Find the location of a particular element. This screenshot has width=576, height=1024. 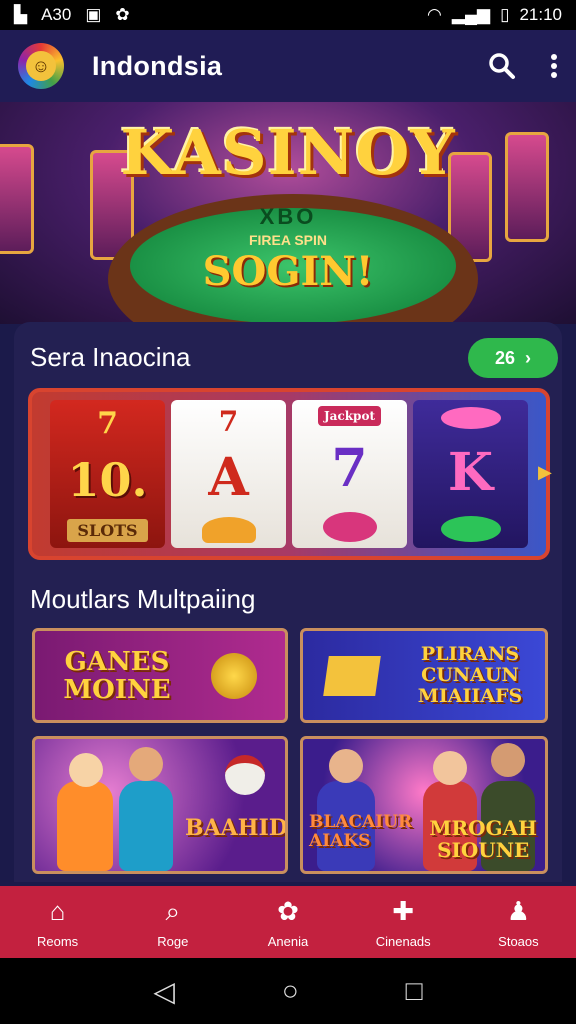

search-icon: ⌕ is located at coordinates (173, 910).